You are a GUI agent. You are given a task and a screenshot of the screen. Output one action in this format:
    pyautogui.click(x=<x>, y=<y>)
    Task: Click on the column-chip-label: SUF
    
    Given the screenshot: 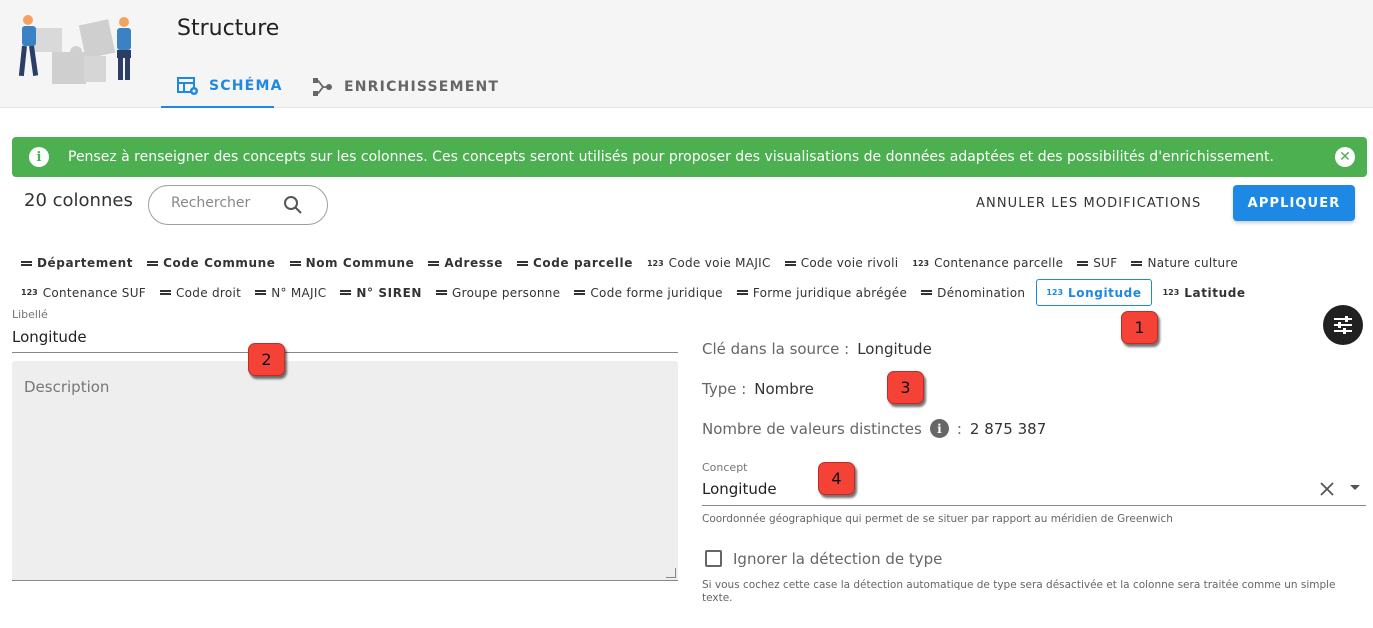 What is the action you would take?
    pyautogui.click(x=1105, y=263)
    